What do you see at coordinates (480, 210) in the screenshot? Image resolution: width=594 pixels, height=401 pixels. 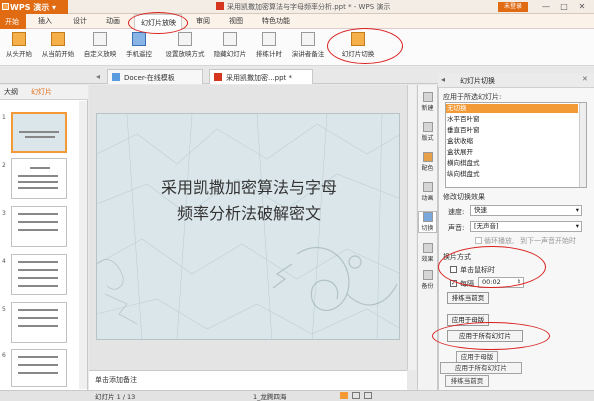 I see `speed-value: 快速` at bounding box center [480, 210].